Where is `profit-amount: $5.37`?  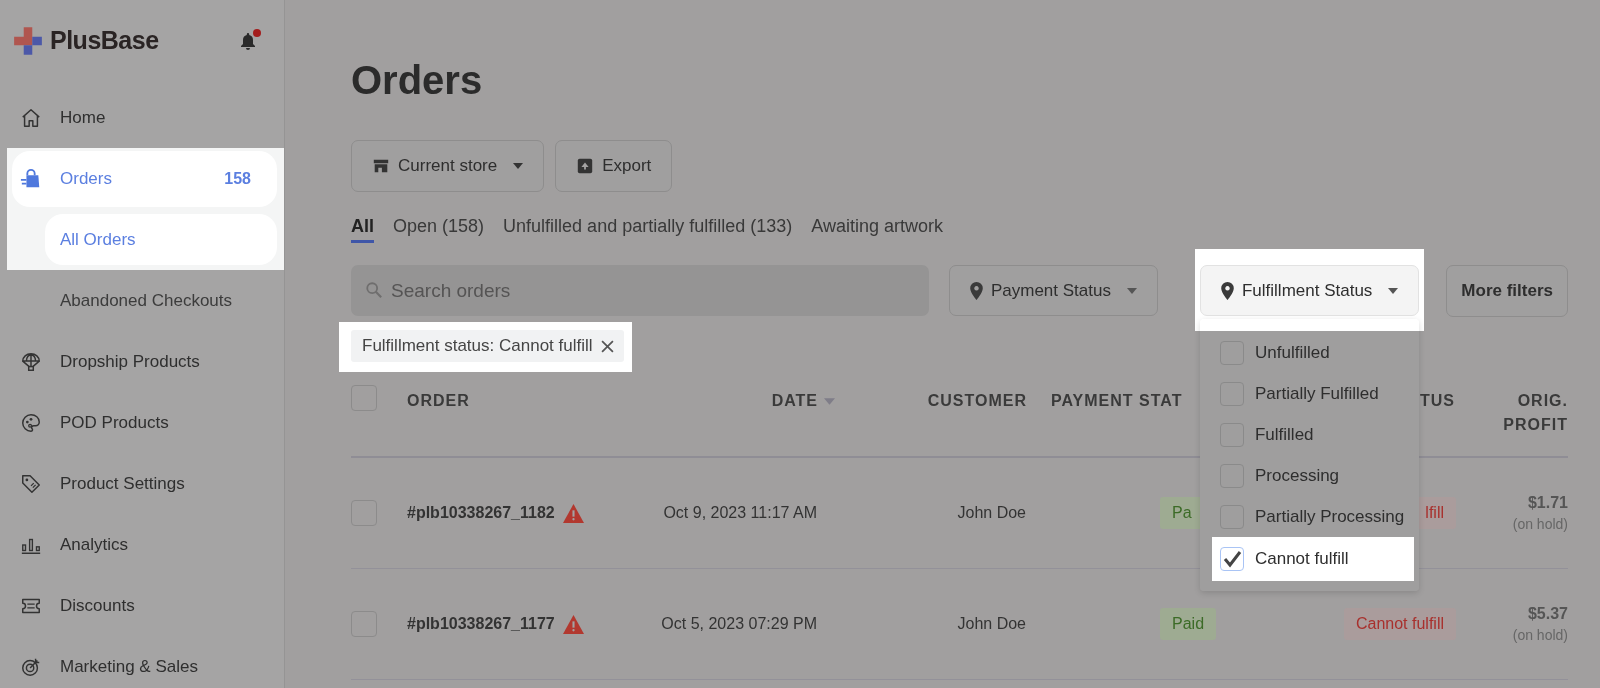 profit-amount: $5.37 is located at coordinates (1547, 614).